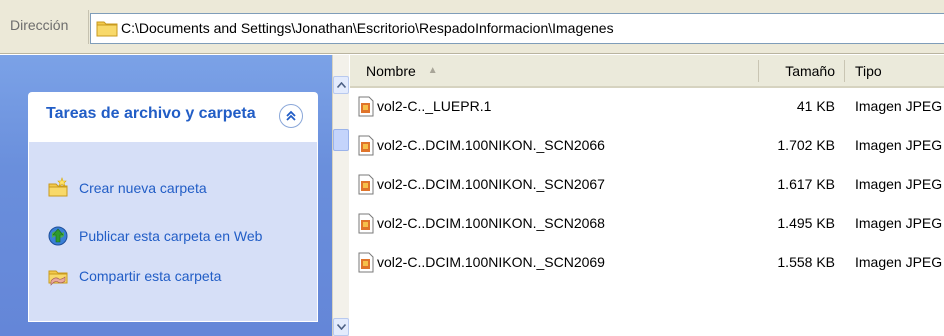 Image resolution: width=944 pixels, height=336 pixels. I want to click on file-name: vol2-C..DCIM.100NIKON._SCN2068, so click(491, 223).